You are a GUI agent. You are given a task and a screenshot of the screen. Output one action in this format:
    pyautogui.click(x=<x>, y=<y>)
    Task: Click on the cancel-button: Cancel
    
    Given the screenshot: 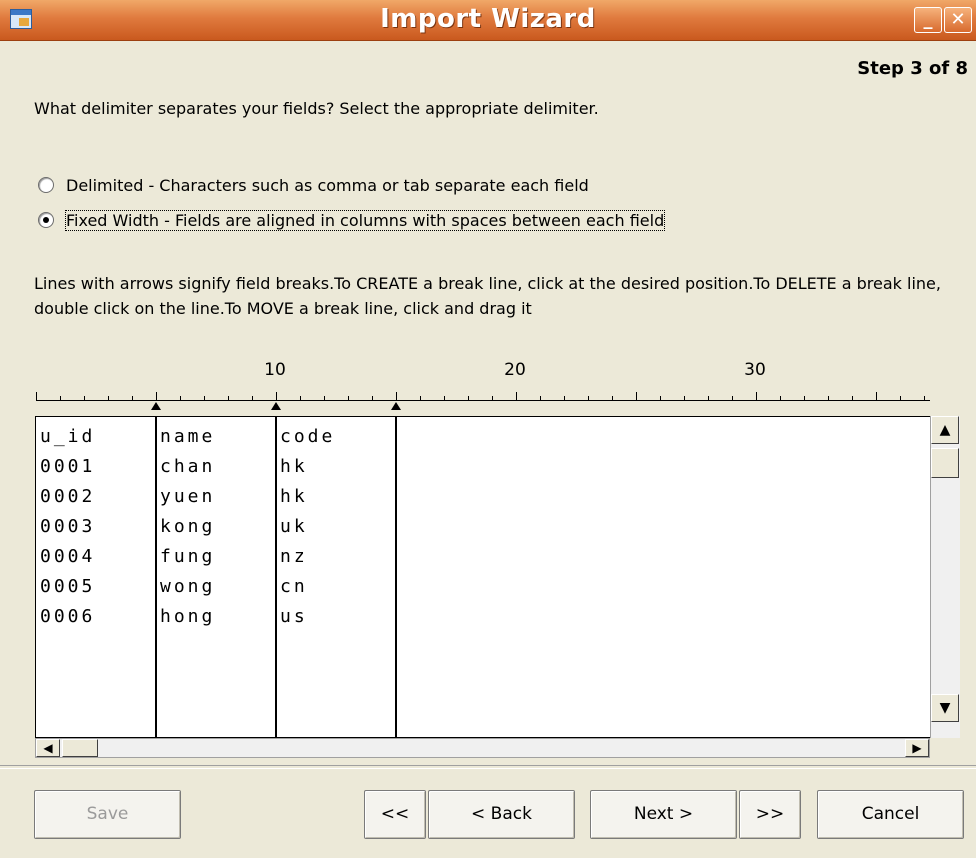 What is the action you would take?
    pyautogui.click(x=890, y=814)
    